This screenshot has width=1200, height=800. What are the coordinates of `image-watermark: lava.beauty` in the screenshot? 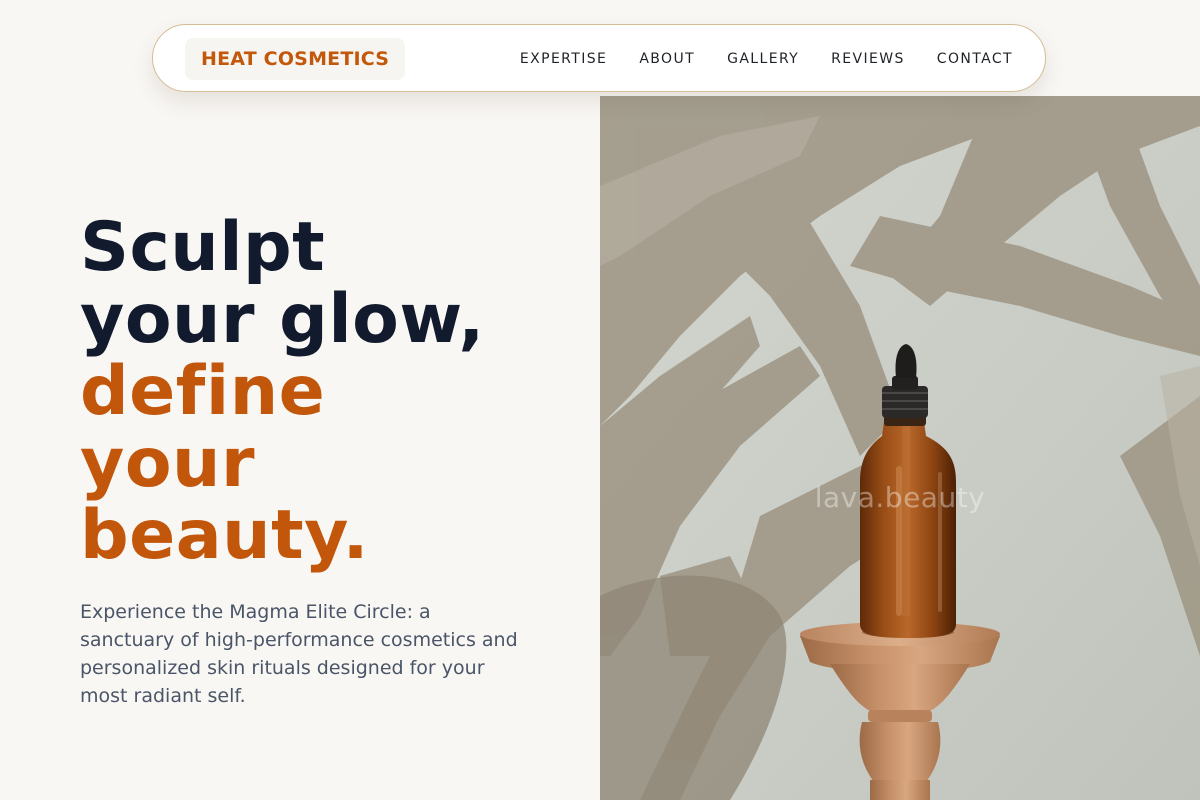 It's located at (900, 497).